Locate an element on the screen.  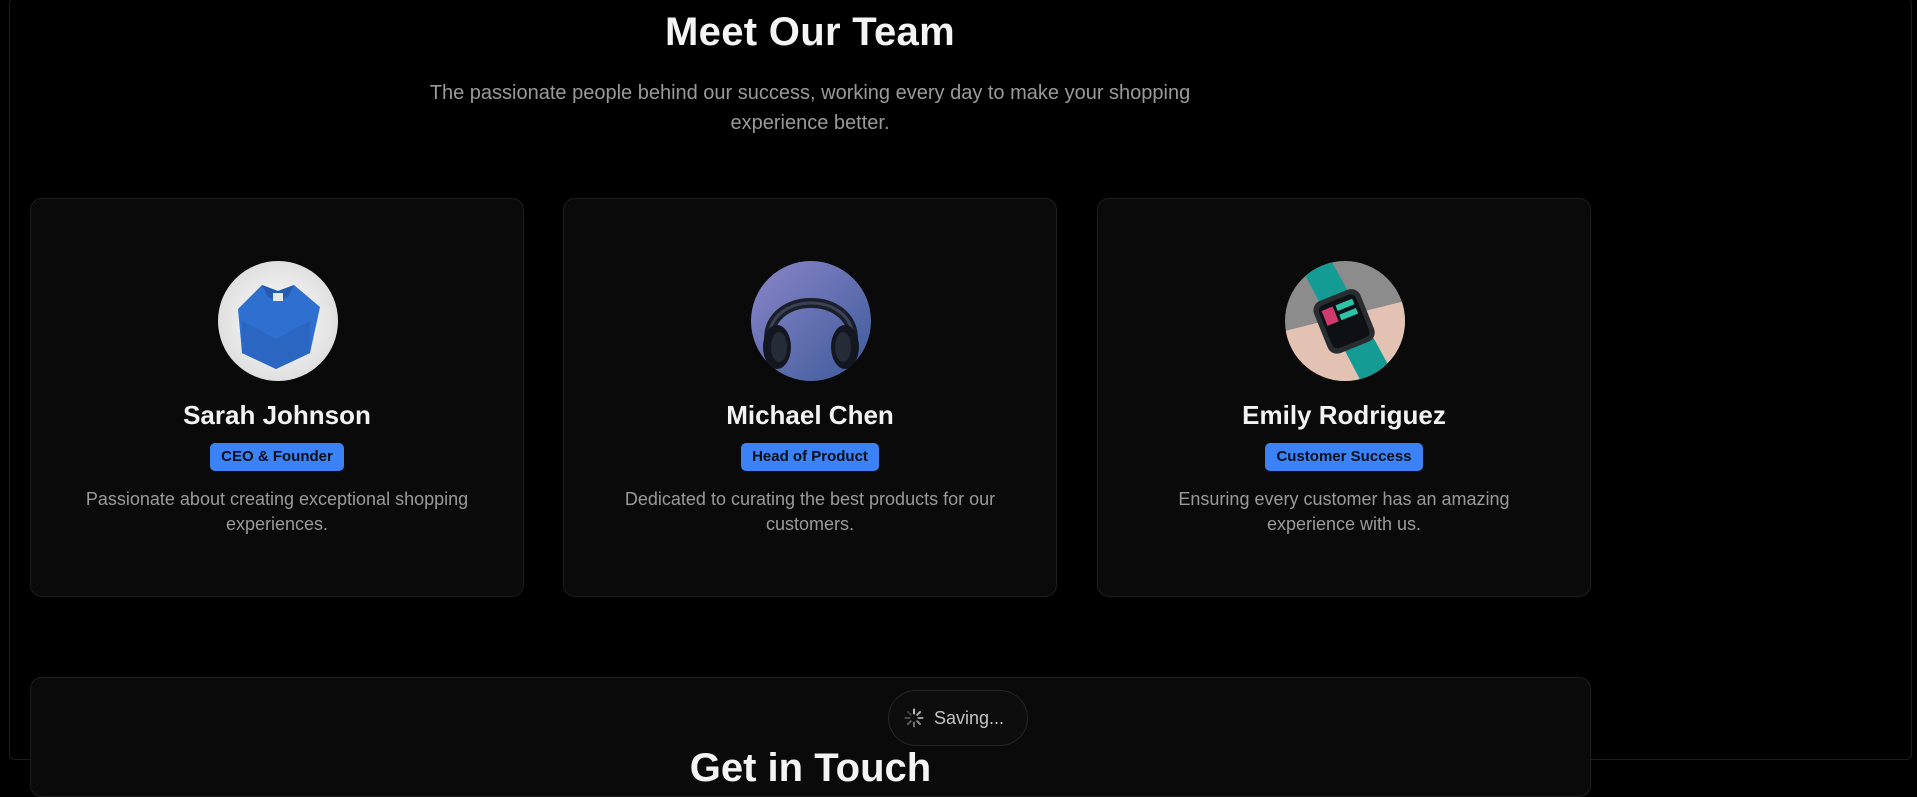
tshirt-photo-icon is located at coordinates (278, 321).